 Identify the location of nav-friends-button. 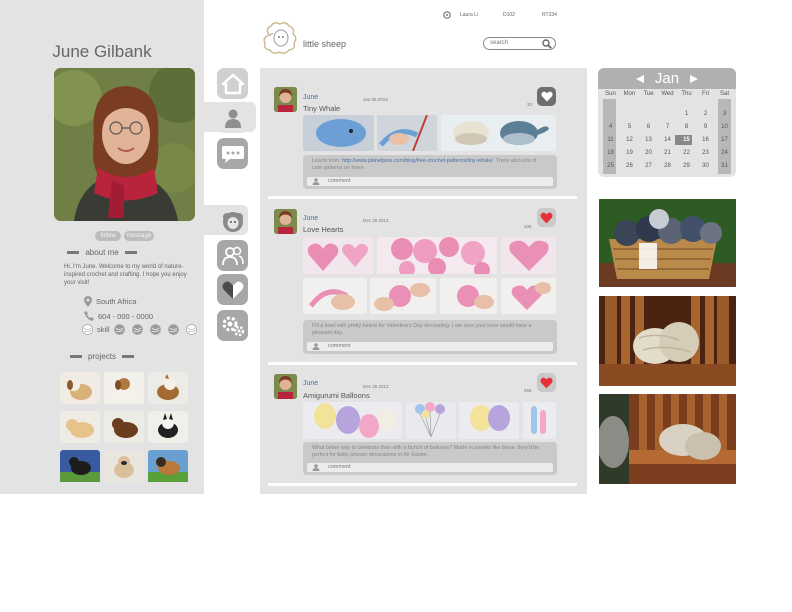
(232, 255).